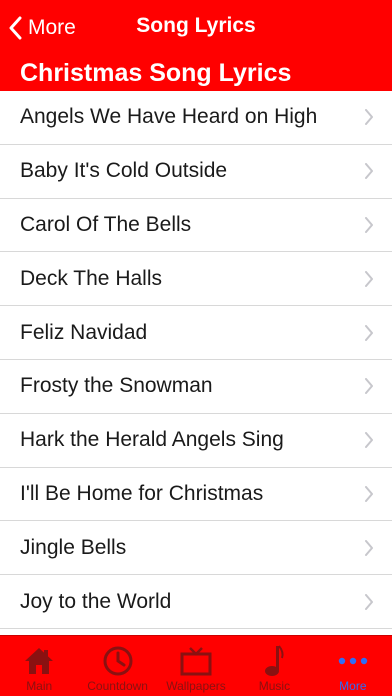  What do you see at coordinates (152, 440) in the screenshot?
I see `song-title: Hark the Herald Angels Sing` at bounding box center [152, 440].